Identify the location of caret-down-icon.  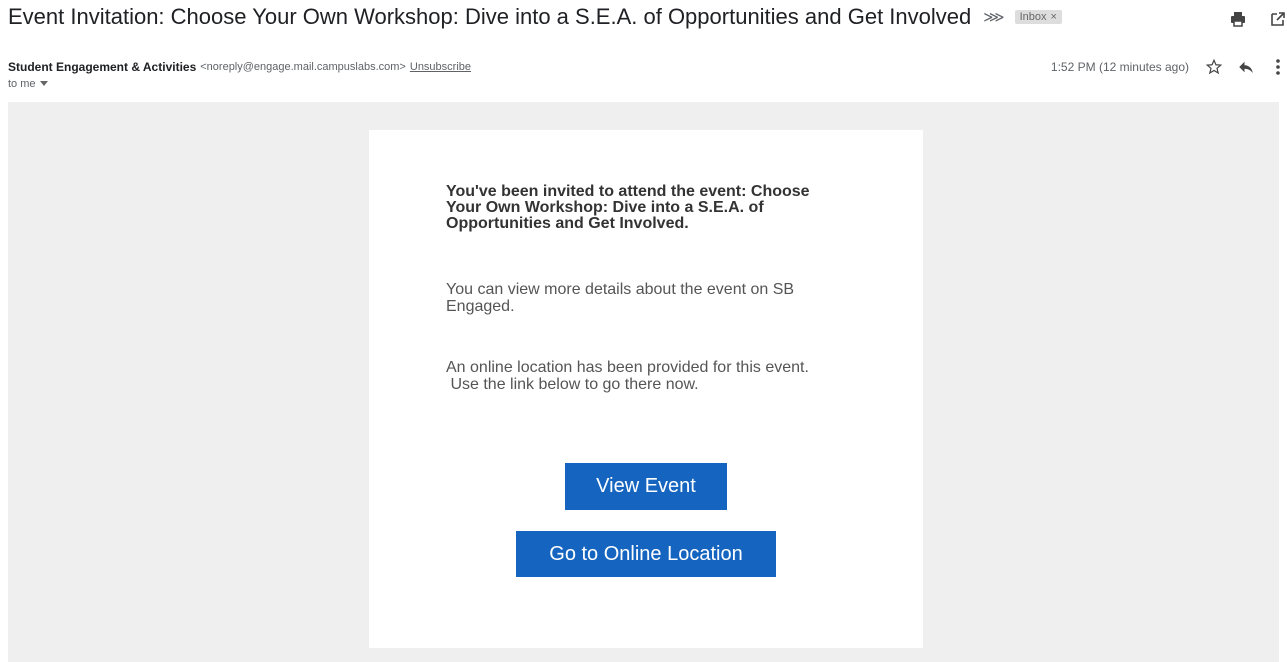
(43, 84).